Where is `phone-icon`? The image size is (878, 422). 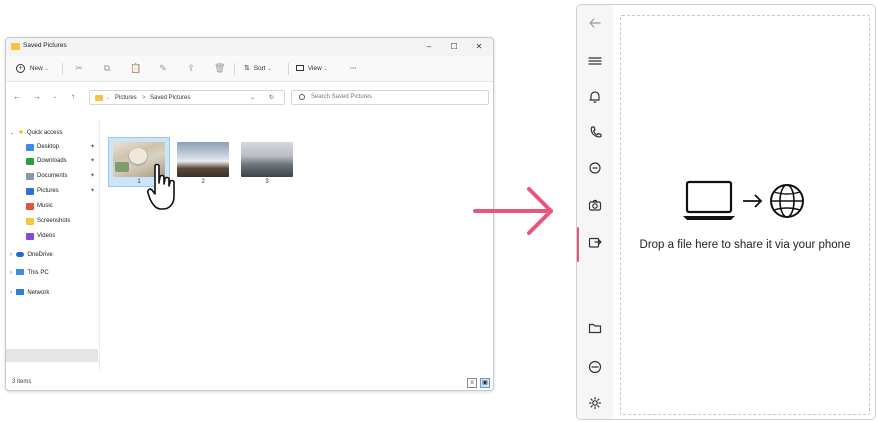 phone-icon is located at coordinates (596, 132).